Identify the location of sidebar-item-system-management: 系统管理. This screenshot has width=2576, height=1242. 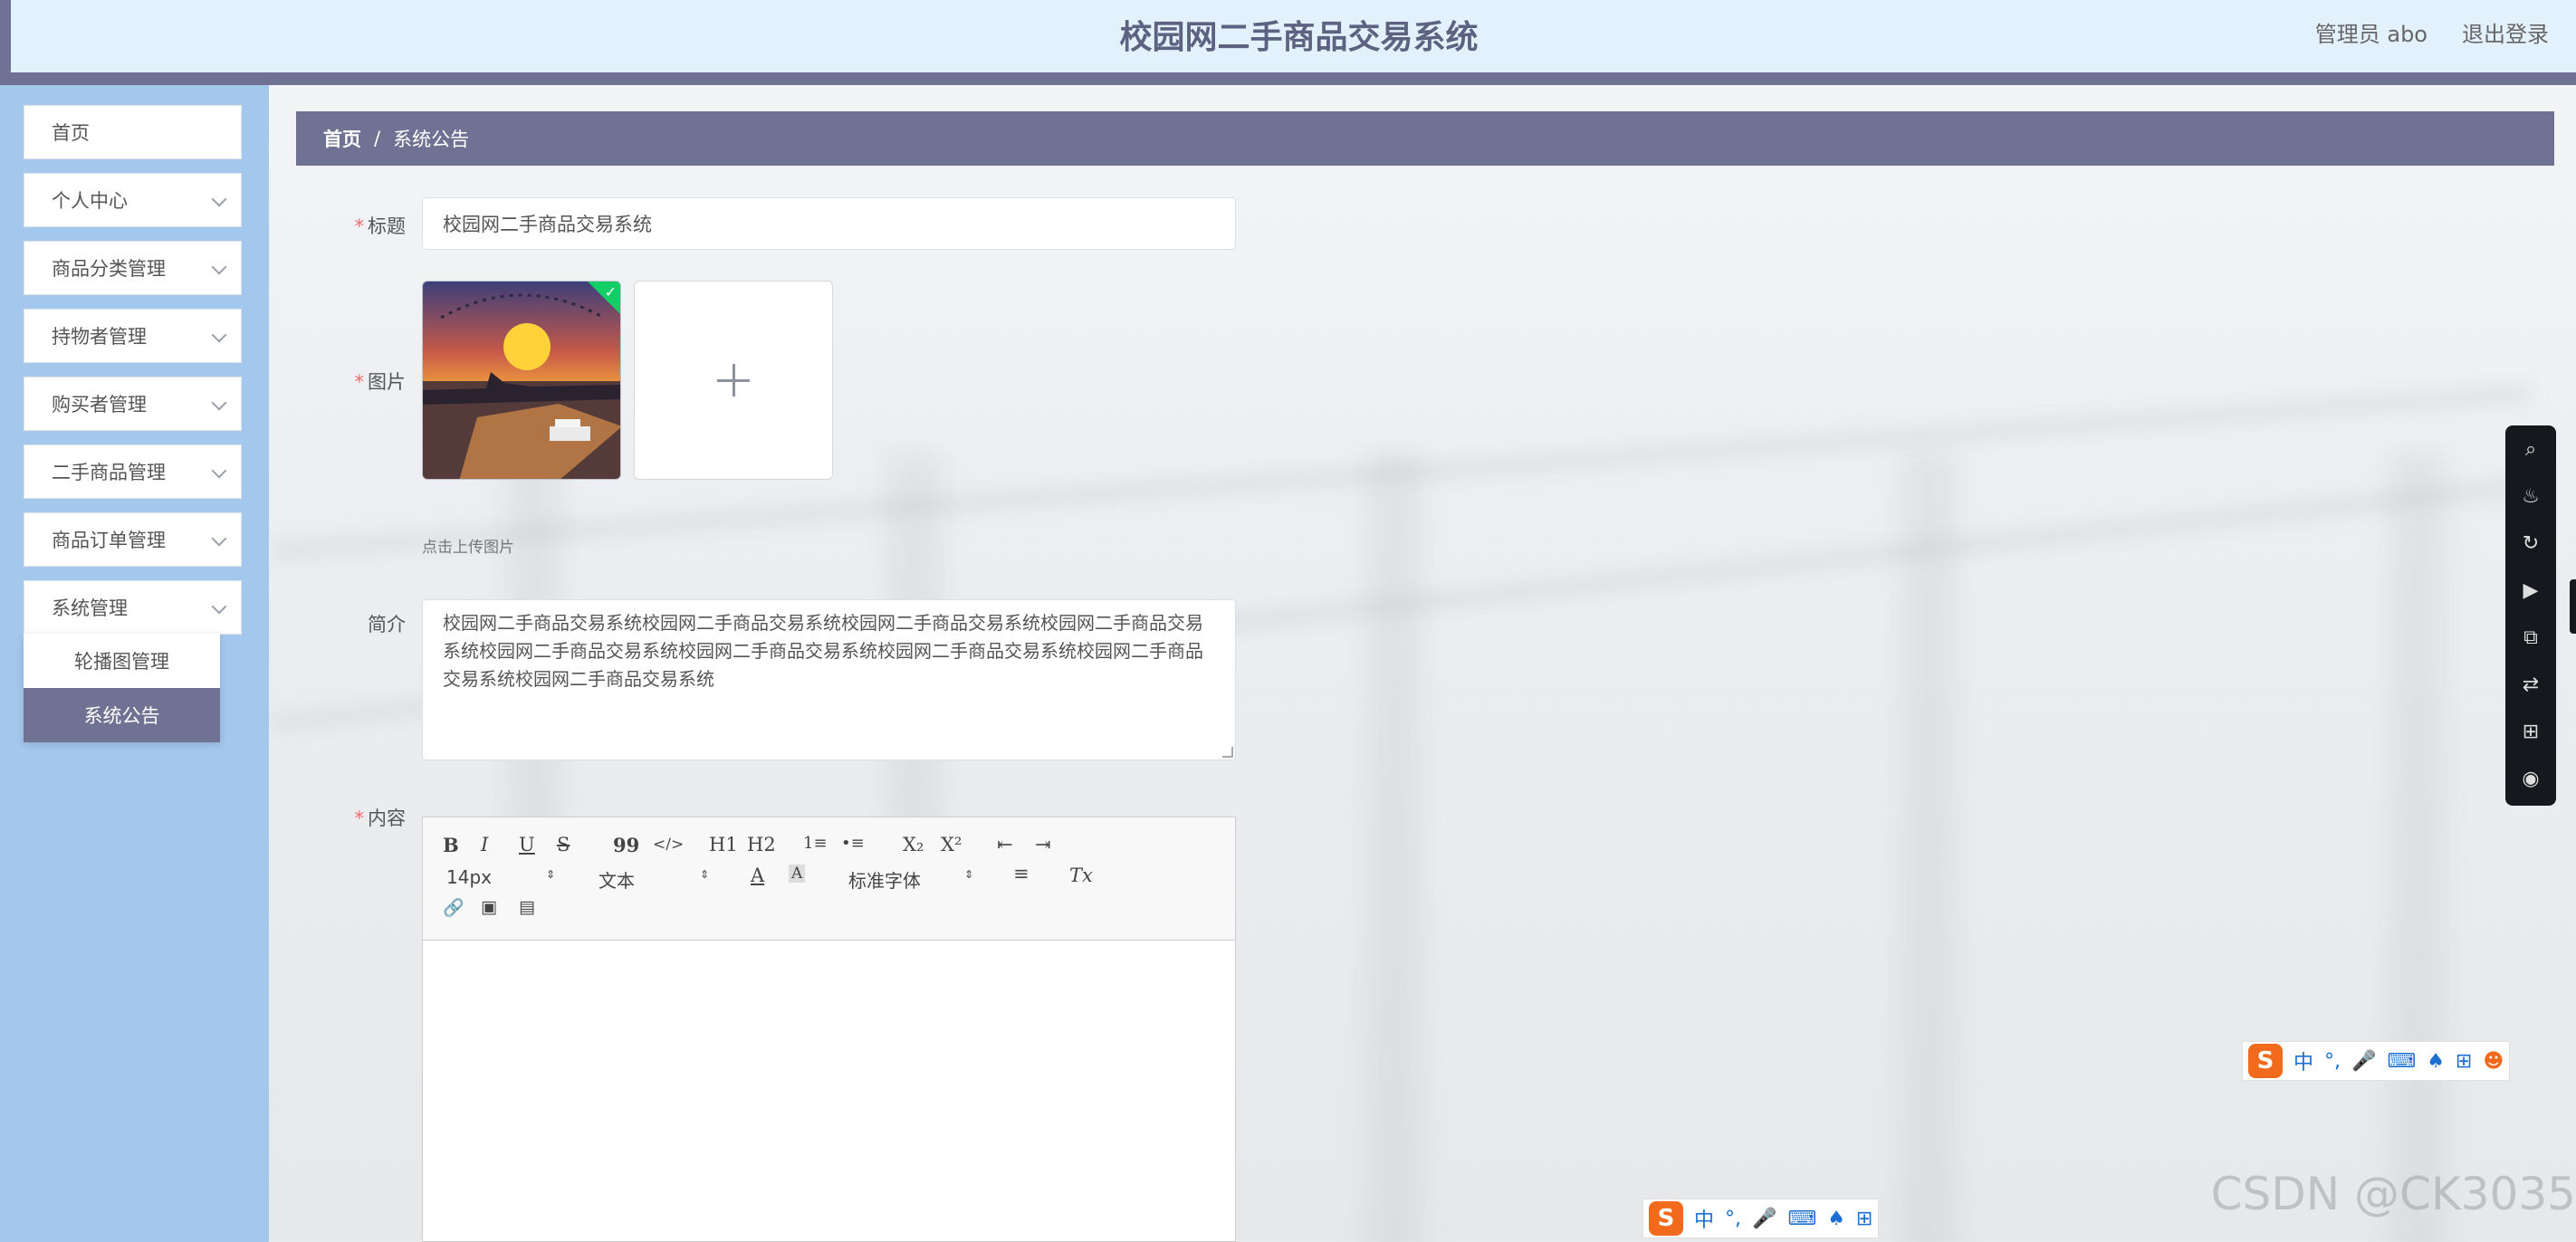
(133, 607).